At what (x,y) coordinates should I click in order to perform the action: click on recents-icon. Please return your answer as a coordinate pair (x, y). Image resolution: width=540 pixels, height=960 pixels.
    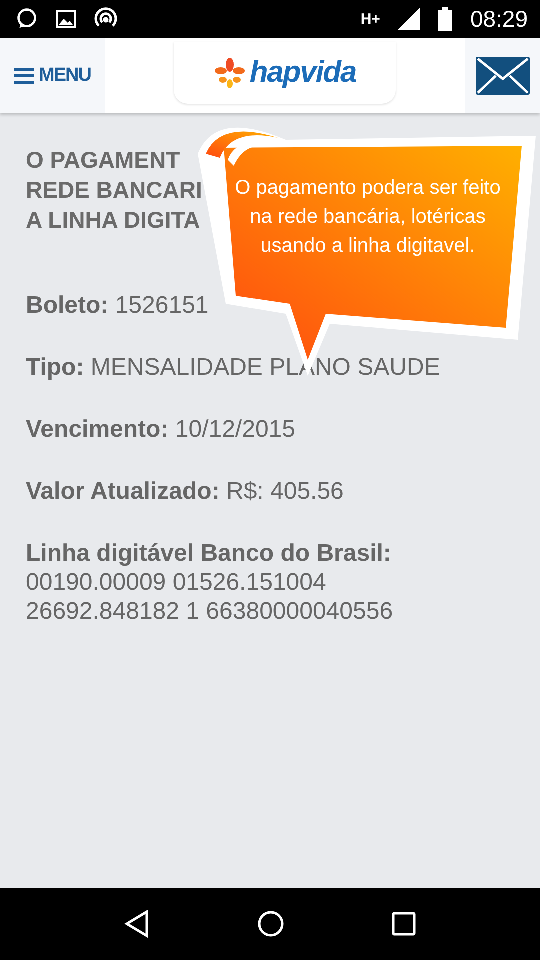
    Looking at the image, I should click on (404, 924).